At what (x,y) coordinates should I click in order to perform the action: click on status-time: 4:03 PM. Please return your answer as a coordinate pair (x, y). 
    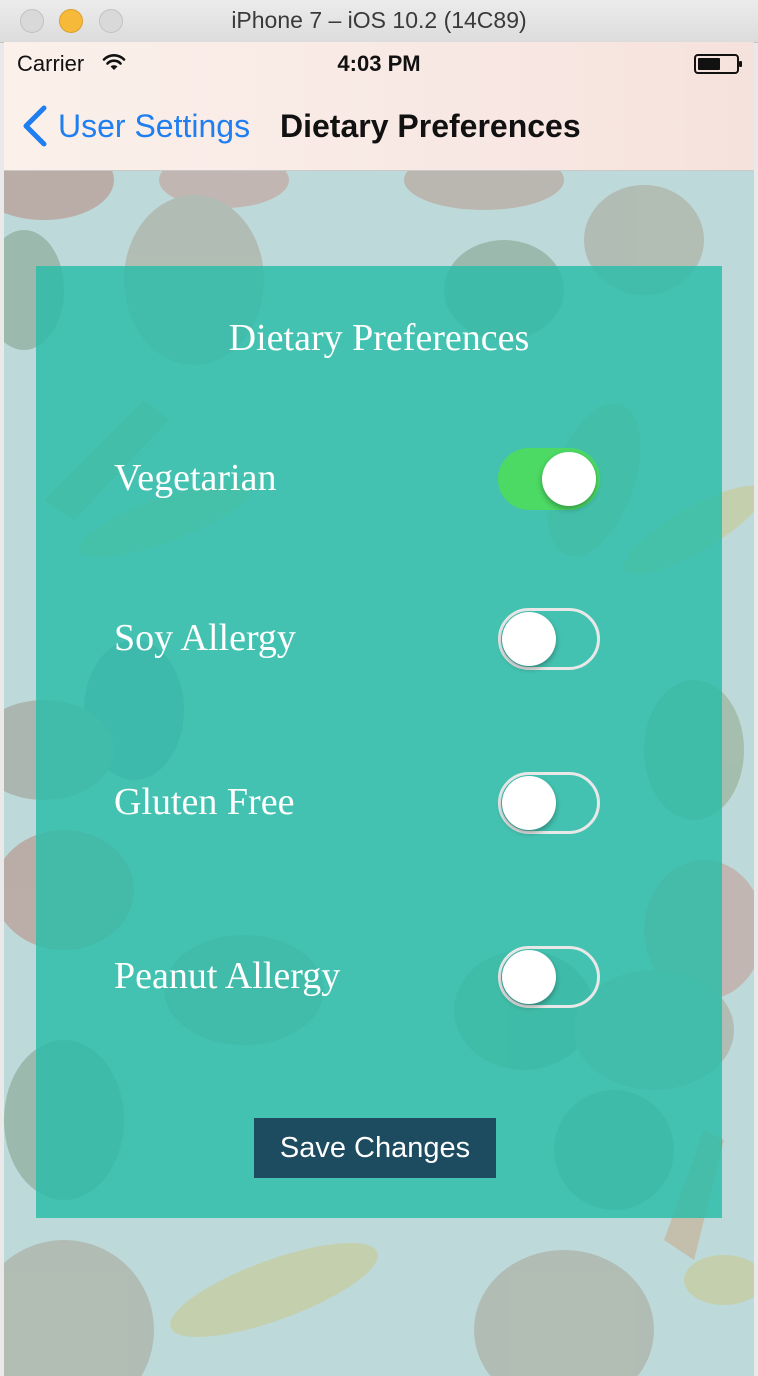
    Looking at the image, I should click on (379, 63).